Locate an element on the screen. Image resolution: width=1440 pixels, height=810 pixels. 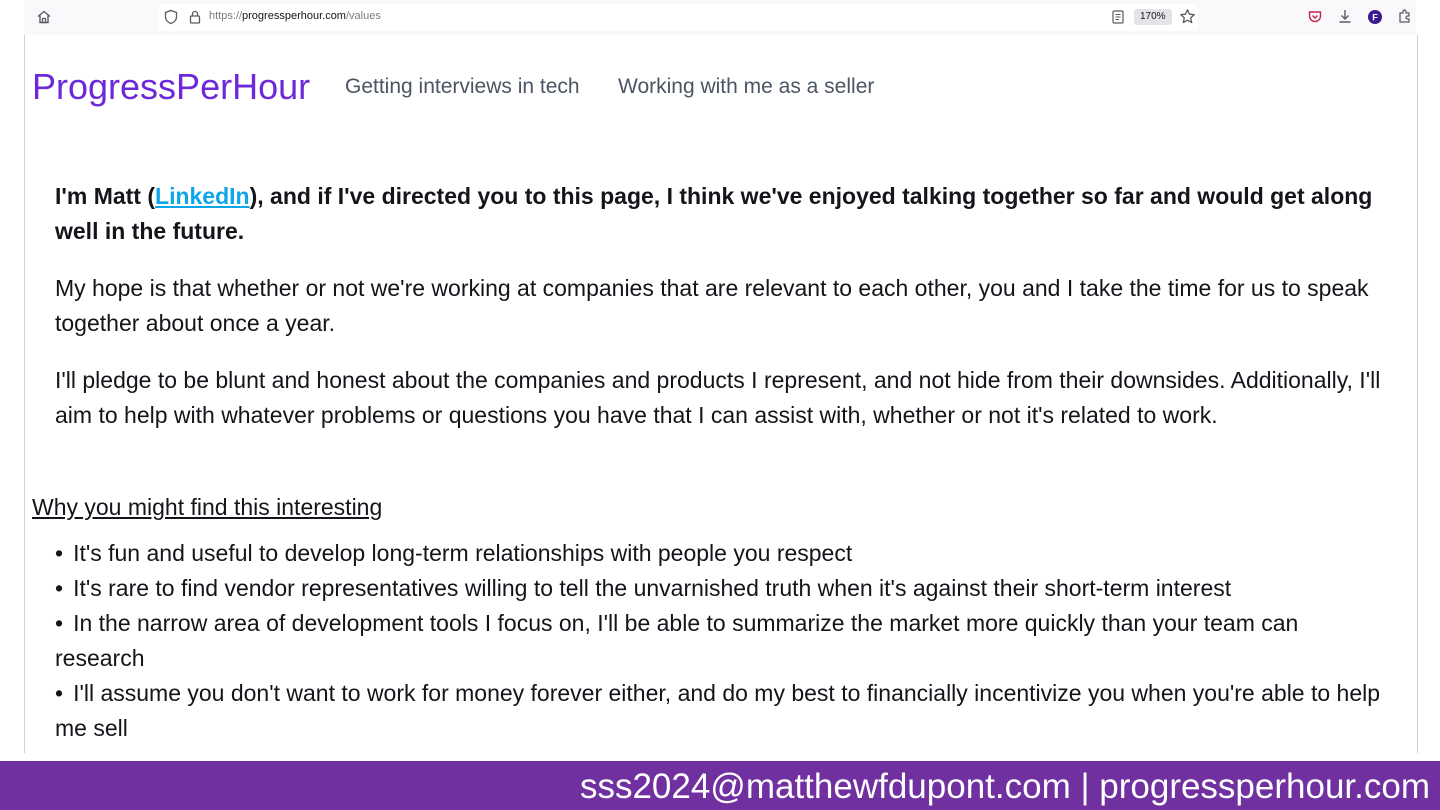
home-icon is located at coordinates (44, 17).